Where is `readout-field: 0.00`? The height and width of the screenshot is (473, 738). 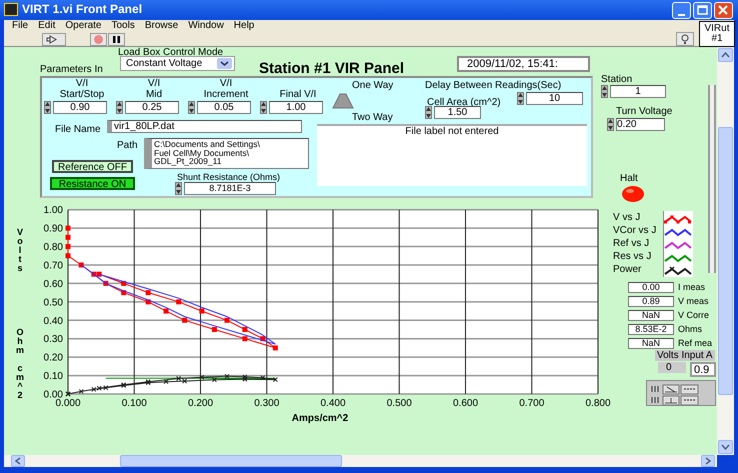 readout-field: 0.00 is located at coordinates (651, 287).